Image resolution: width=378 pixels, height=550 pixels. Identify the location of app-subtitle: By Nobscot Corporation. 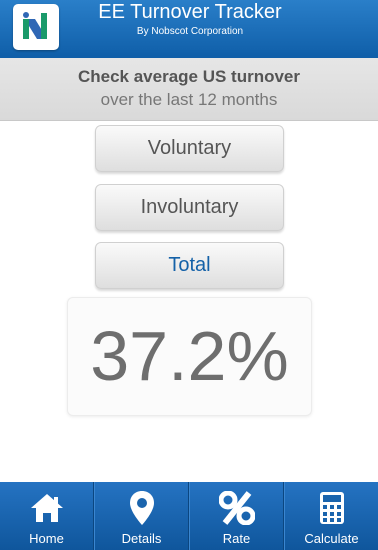
(190, 31).